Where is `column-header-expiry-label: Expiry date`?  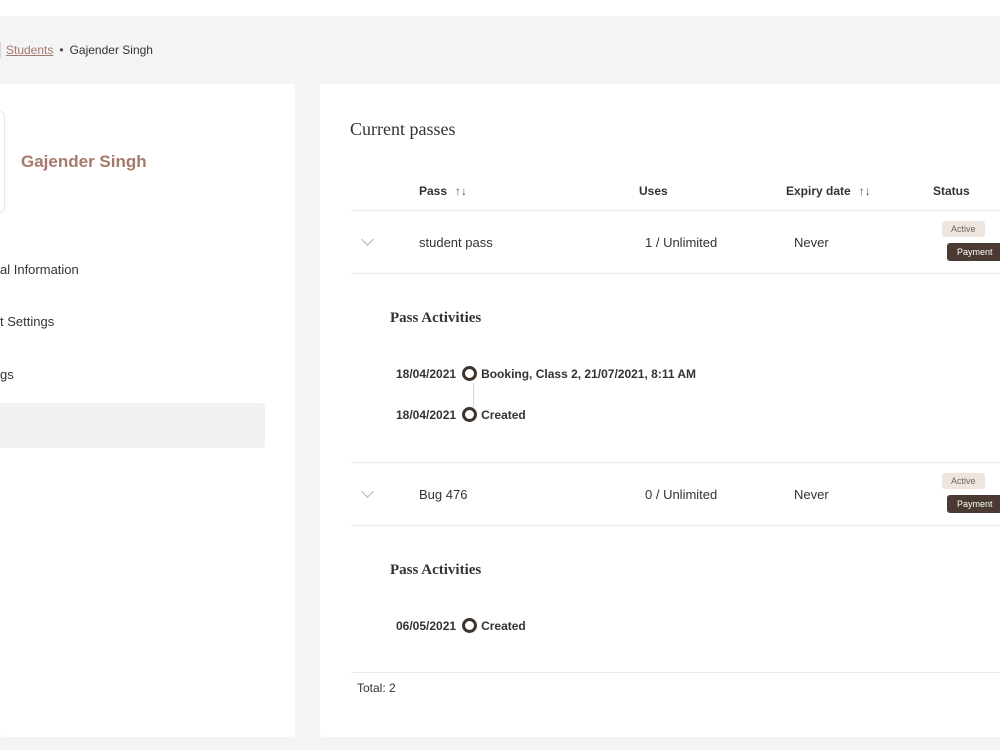
column-header-expiry-label: Expiry date is located at coordinates (818, 191).